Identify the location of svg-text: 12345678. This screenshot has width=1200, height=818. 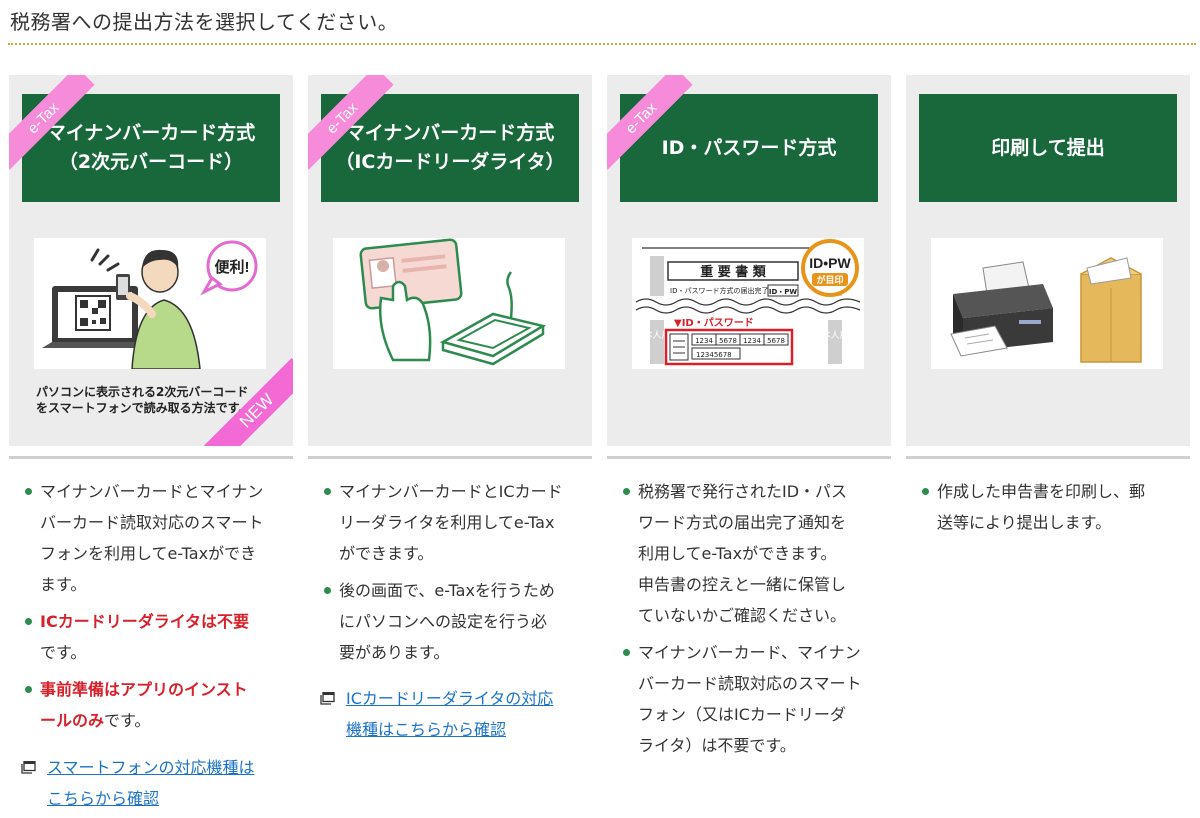
(714, 355).